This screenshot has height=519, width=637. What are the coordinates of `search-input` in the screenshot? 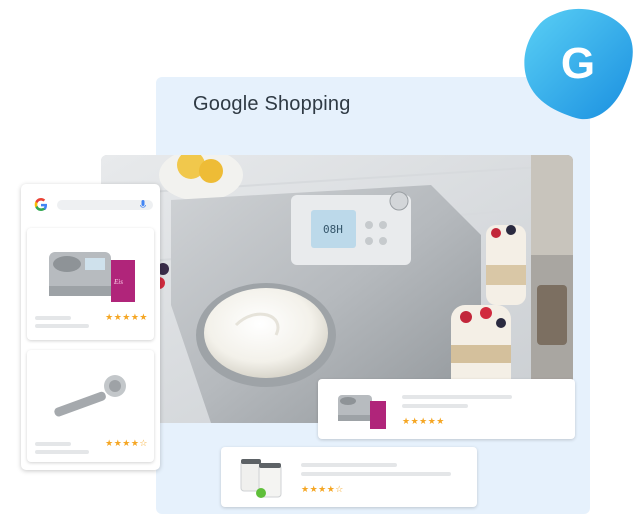 It's located at (105, 205).